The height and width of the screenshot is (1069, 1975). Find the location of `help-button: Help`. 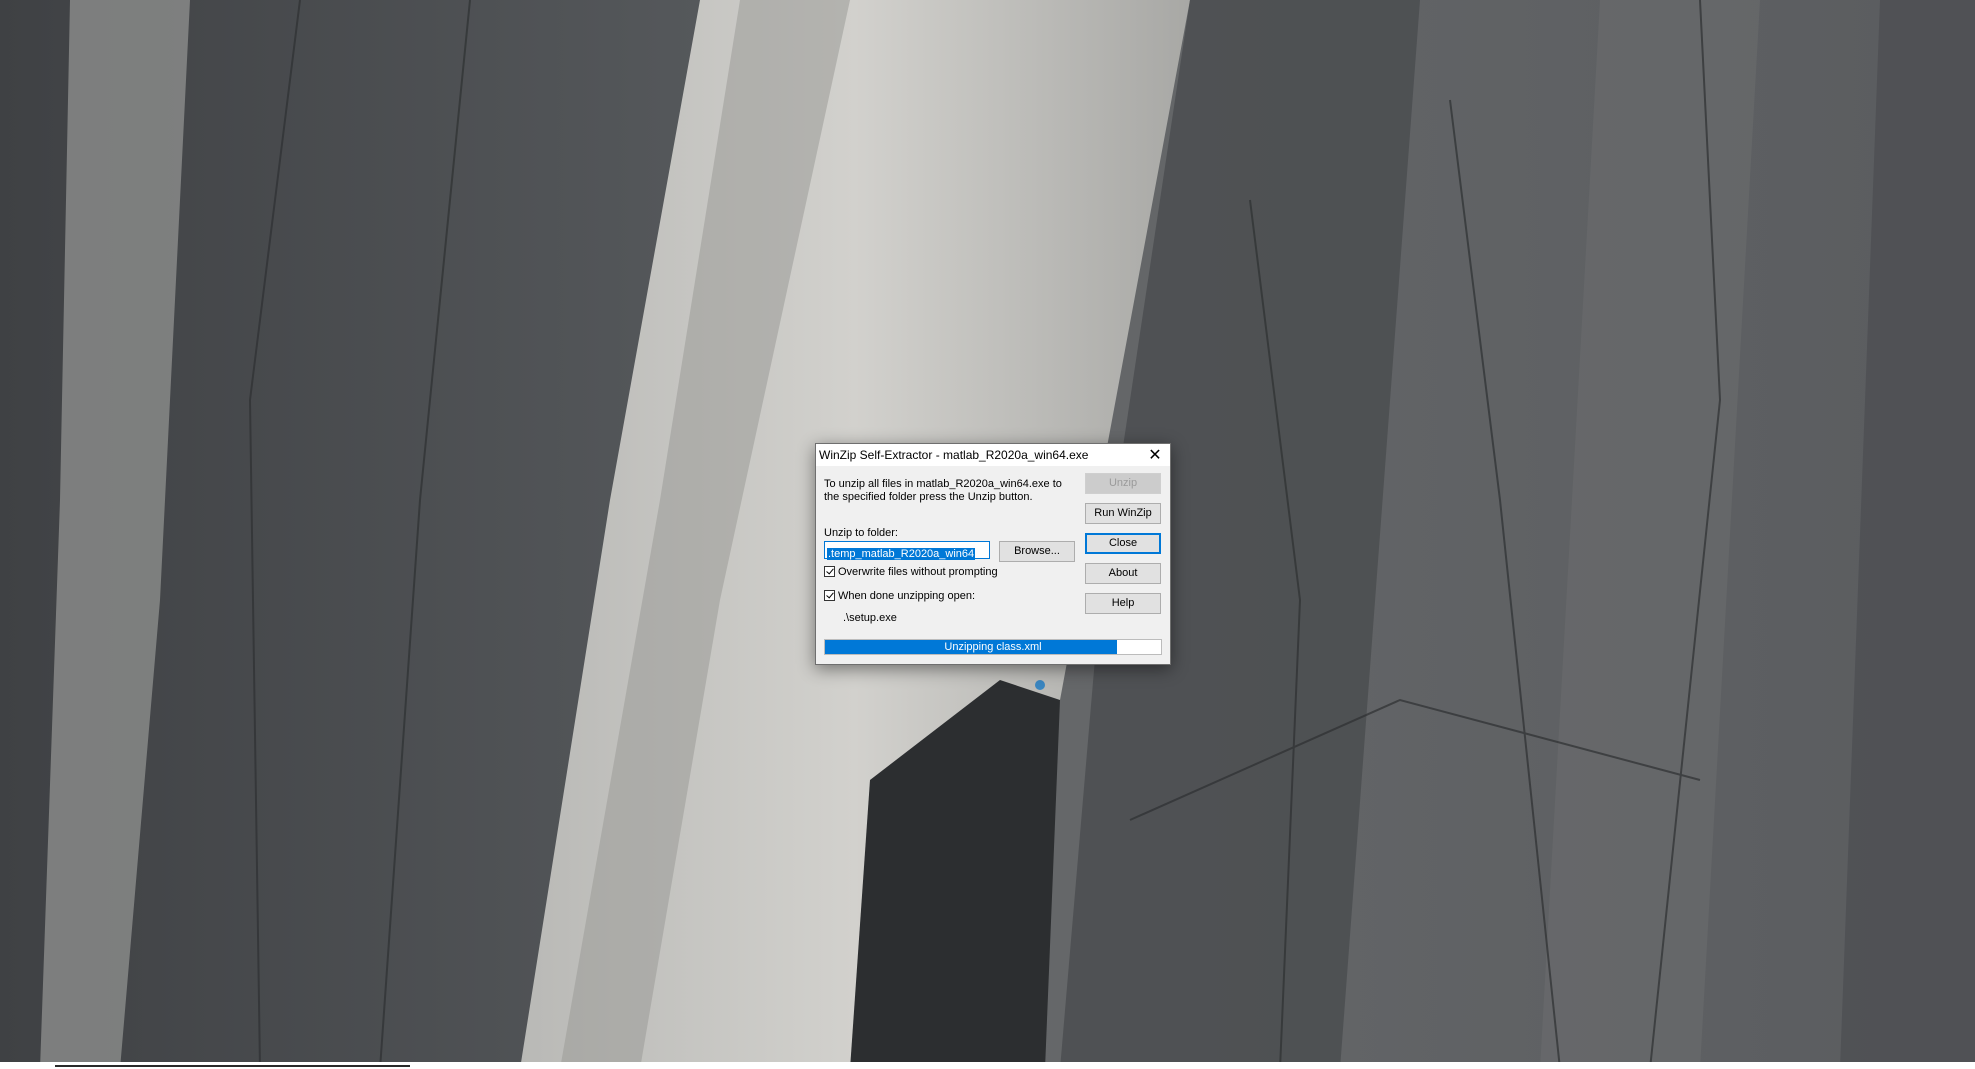

help-button: Help is located at coordinates (1123, 603).